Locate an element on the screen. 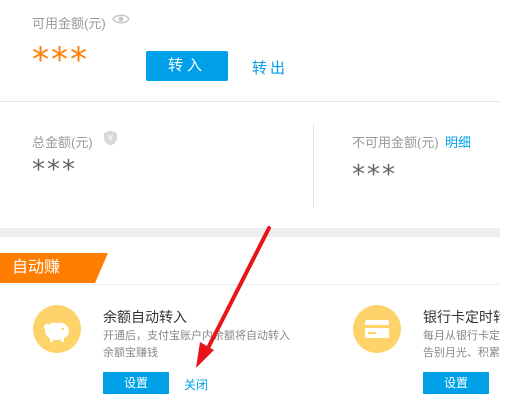 The image size is (527, 405). auto-transfer-description: 开通后，支付宝账户内余额将自动转入 余额宝赚钱 is located at coordinates (208, 345).